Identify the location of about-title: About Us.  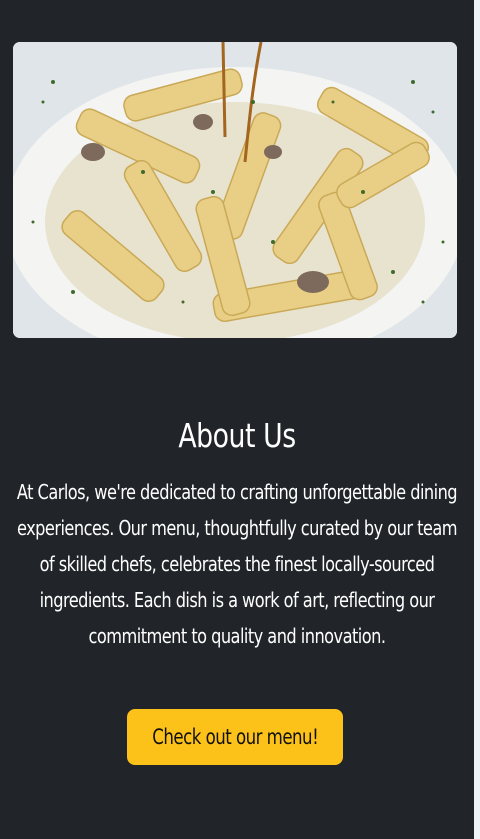
(237, 435).